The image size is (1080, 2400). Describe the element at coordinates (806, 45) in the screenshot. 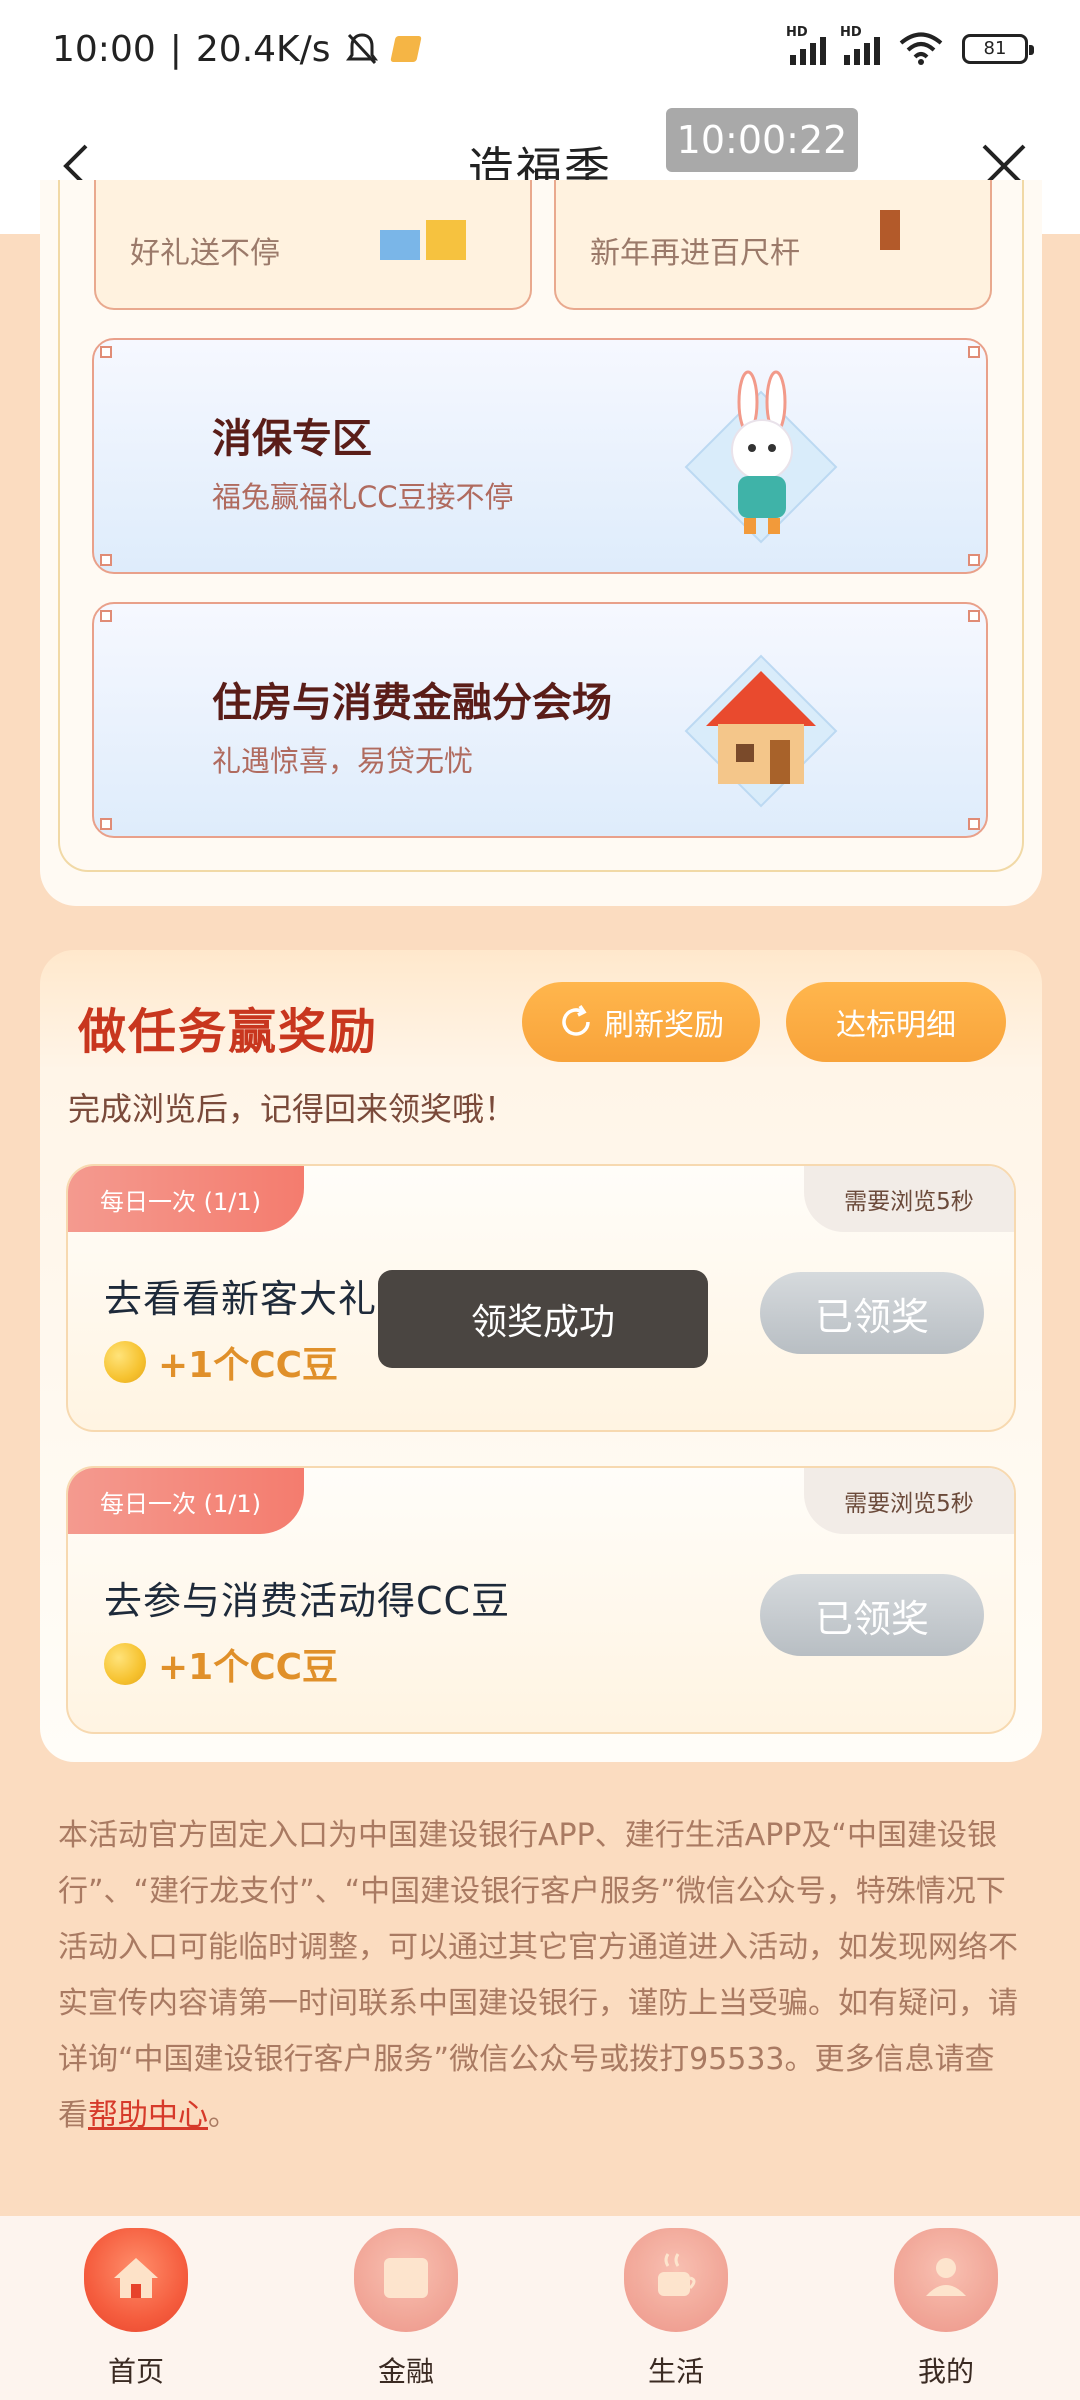

I see `signal-icon: HD` at that location.